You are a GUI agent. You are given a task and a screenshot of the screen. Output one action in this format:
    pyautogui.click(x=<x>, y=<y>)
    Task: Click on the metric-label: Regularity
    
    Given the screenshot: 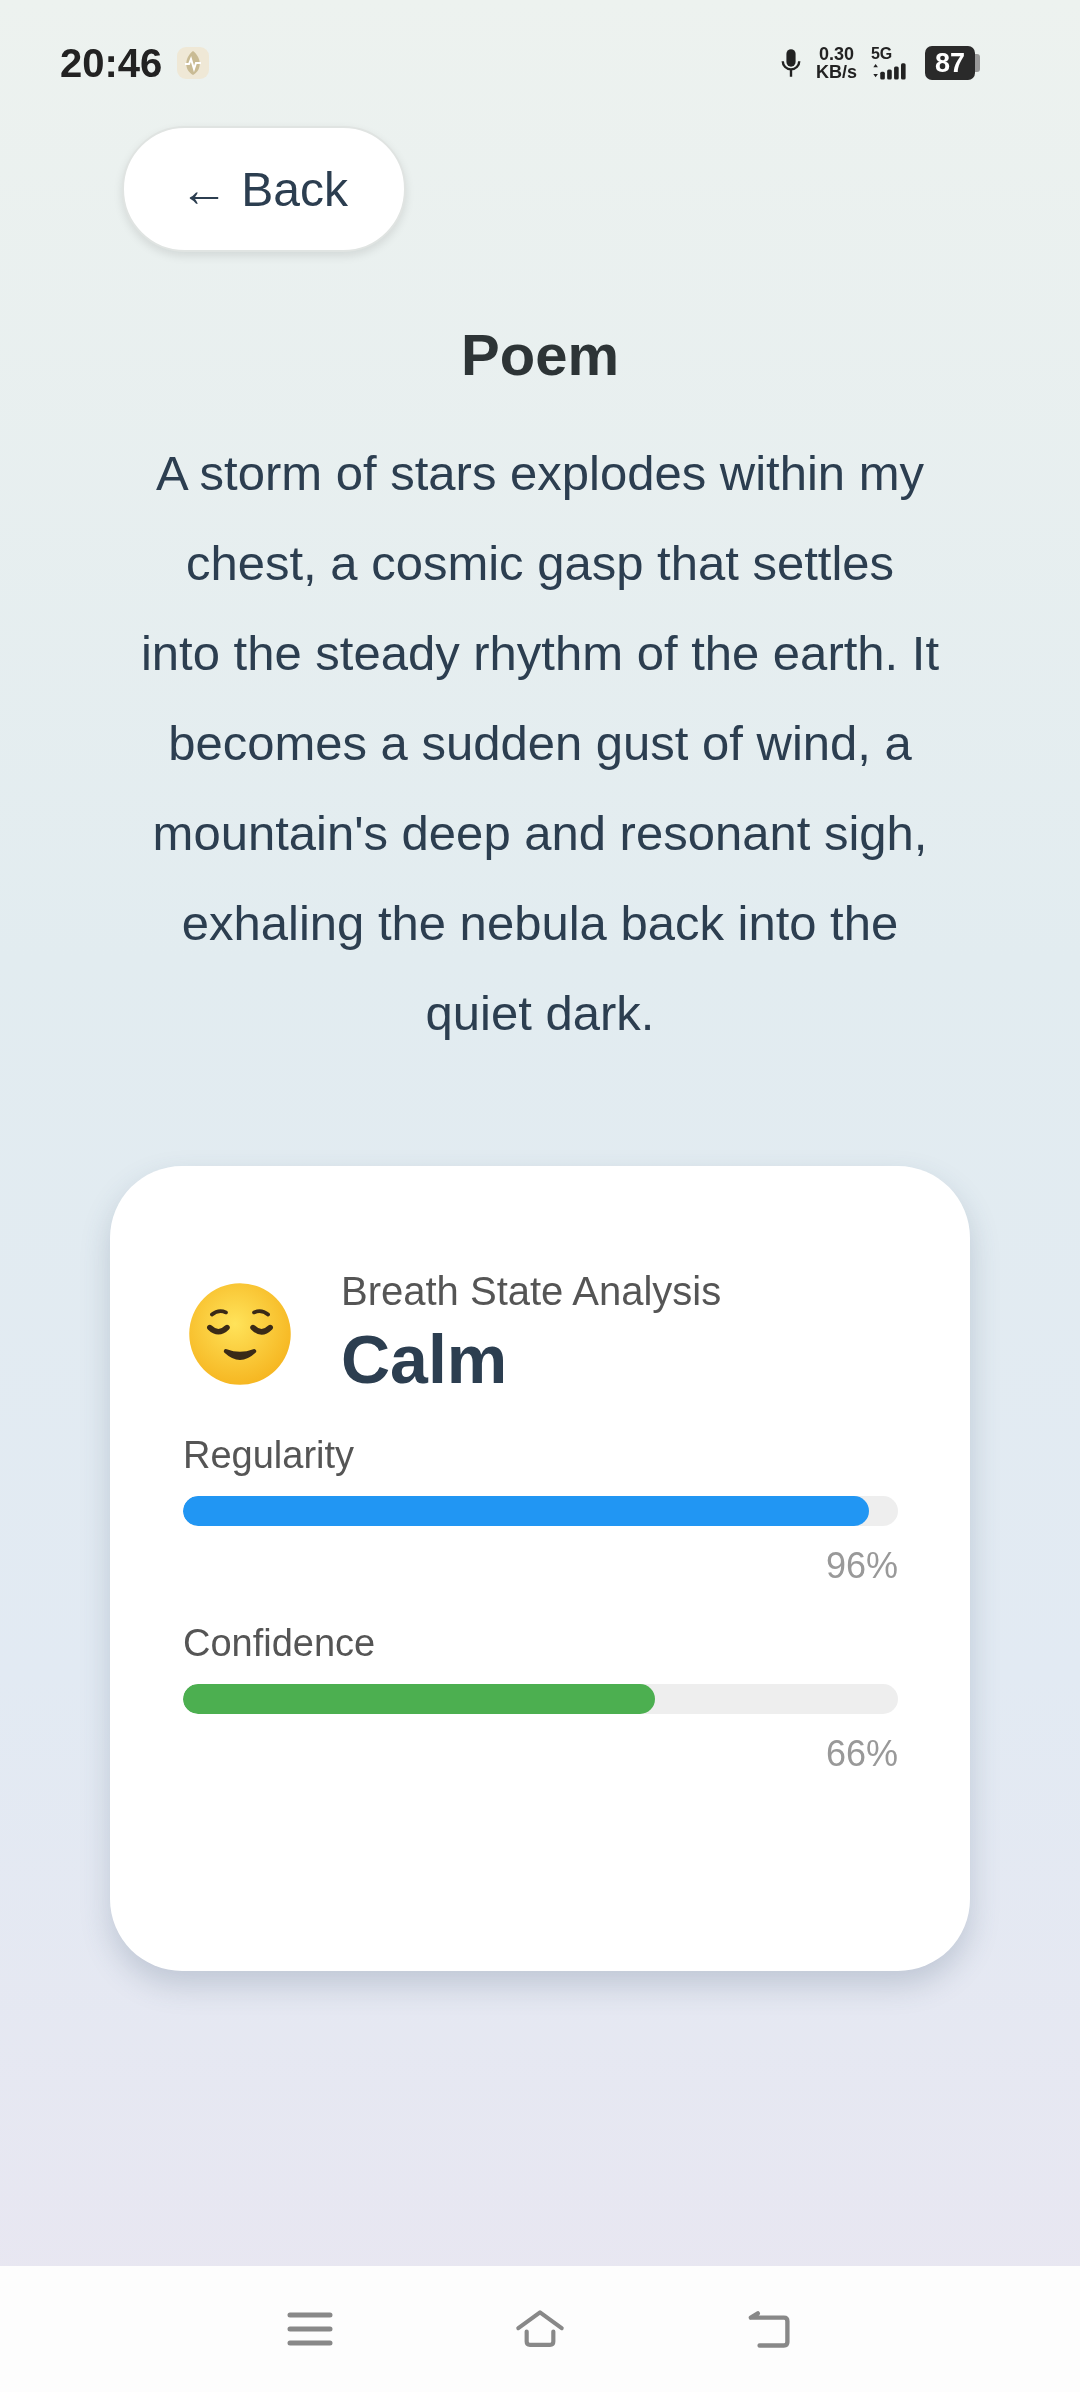 What is the action you would take?
    pyautogui.click(x=269, y=1455)
    